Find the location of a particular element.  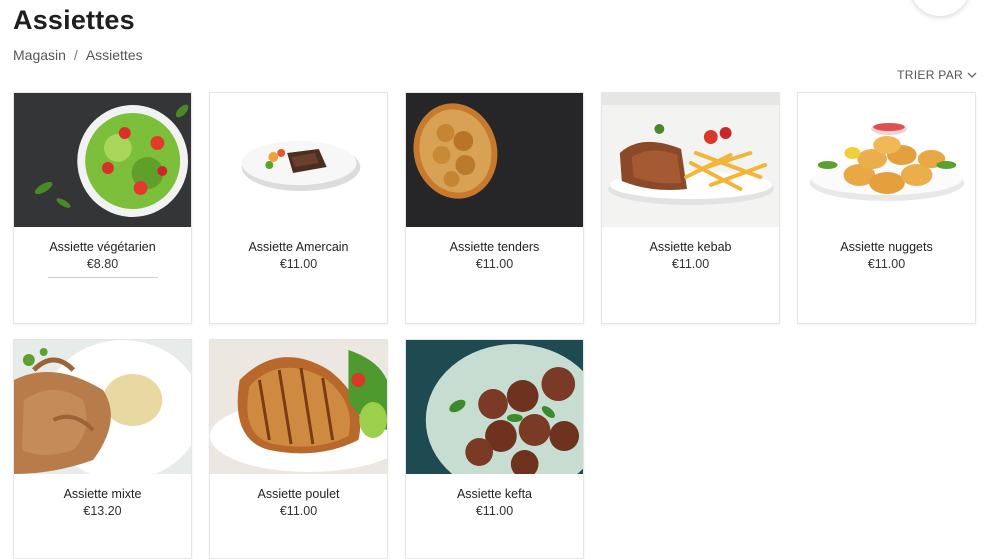

product-image-mixte is located at coordinates (102, 407).